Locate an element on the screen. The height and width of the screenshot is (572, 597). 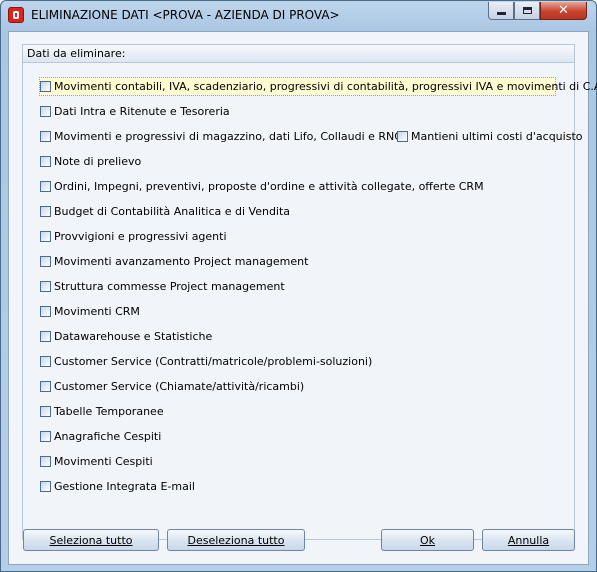
option-movimenti-project: Movimenti avanzamento Project management is located at coordinates (174, 261).